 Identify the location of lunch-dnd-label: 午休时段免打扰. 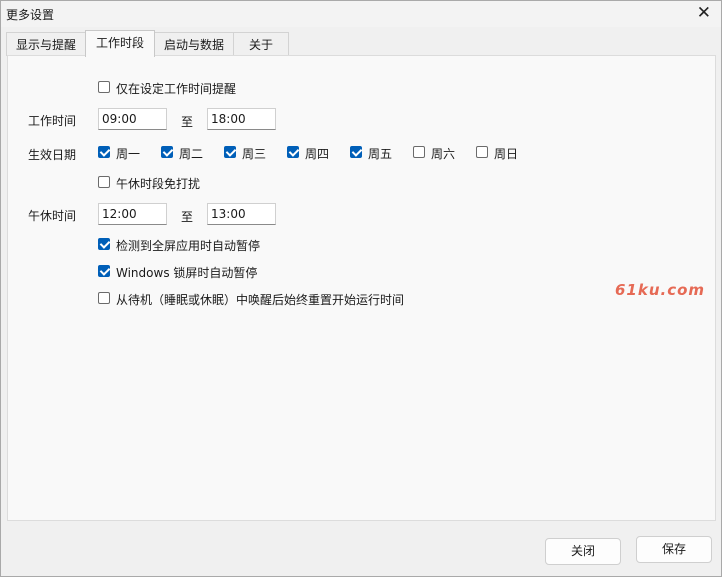
(158, 184).